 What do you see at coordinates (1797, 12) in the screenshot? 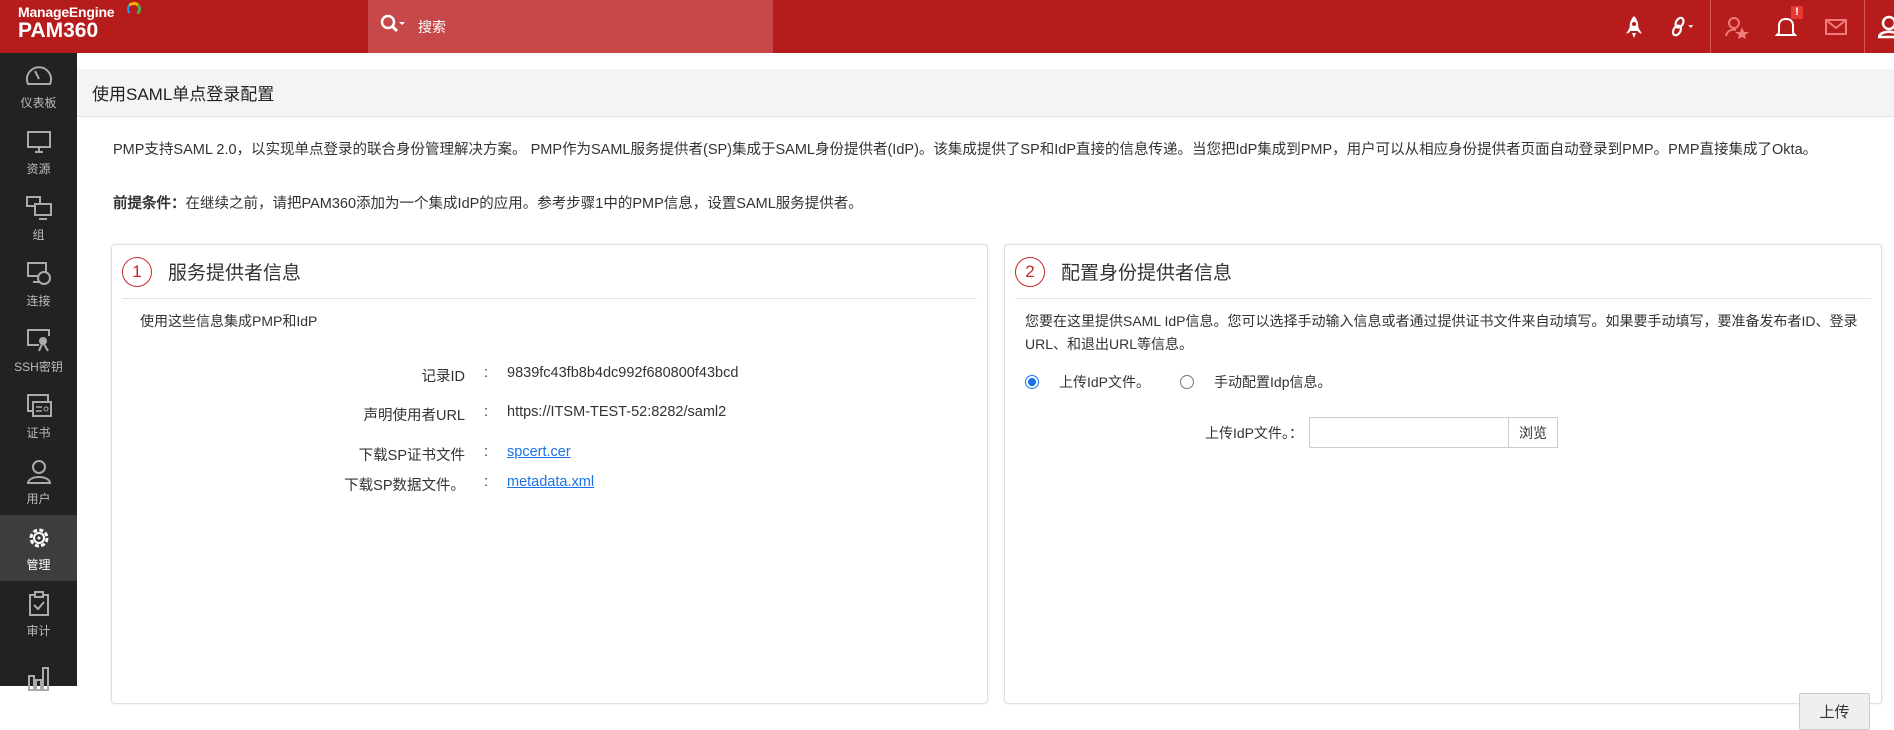
I see `notification-badge: !` at bounding box center [1797, 12].